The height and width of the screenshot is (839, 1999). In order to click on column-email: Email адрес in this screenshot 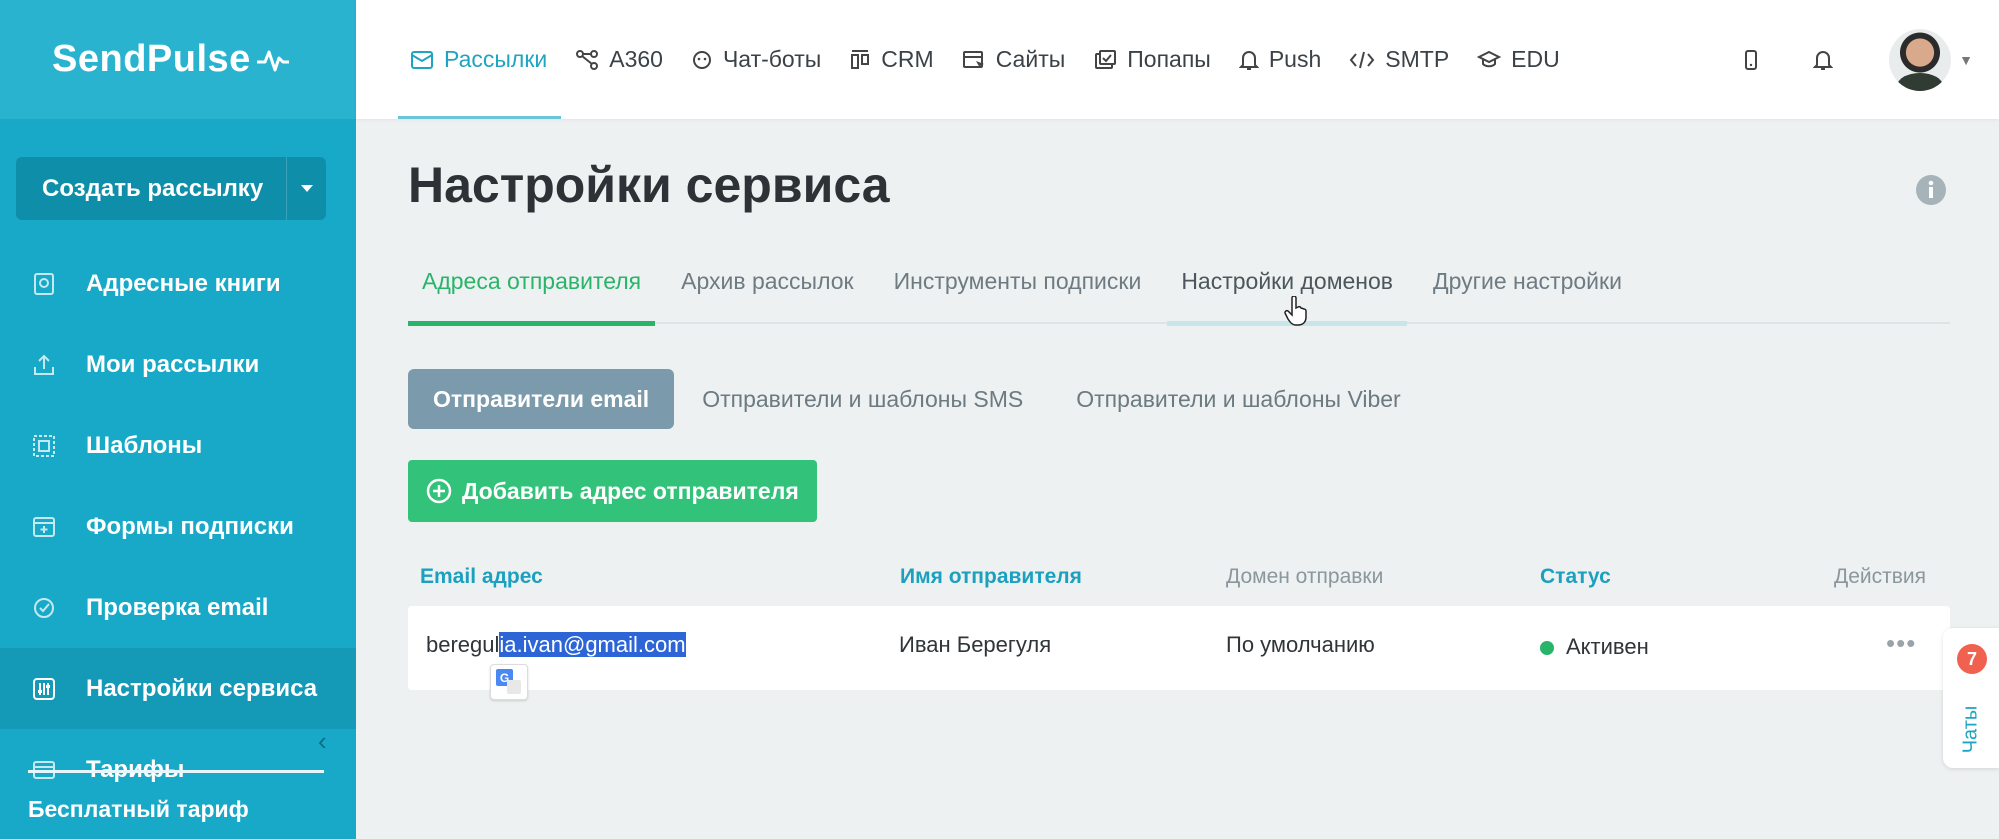, I will do `click(481, 576)`.